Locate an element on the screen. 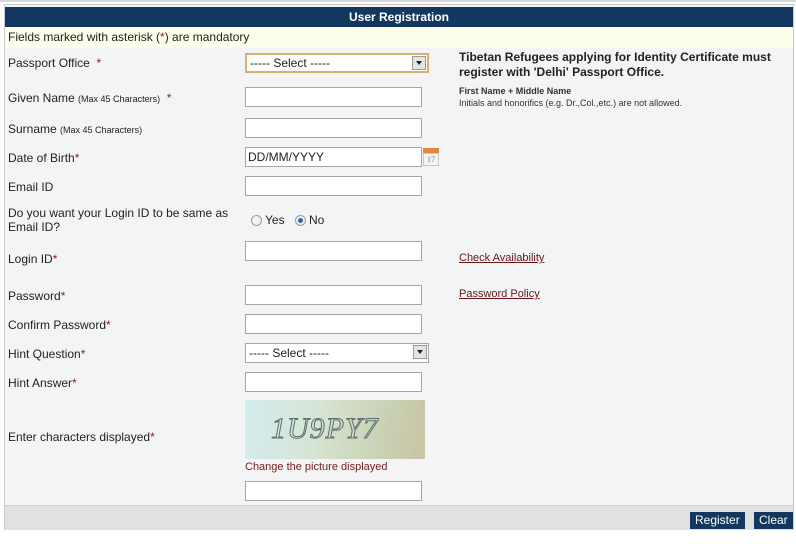 Image resolution: width=796 pixels, height=558 pixels. calendar-icon: 17 is located at coordinates (431, 157).